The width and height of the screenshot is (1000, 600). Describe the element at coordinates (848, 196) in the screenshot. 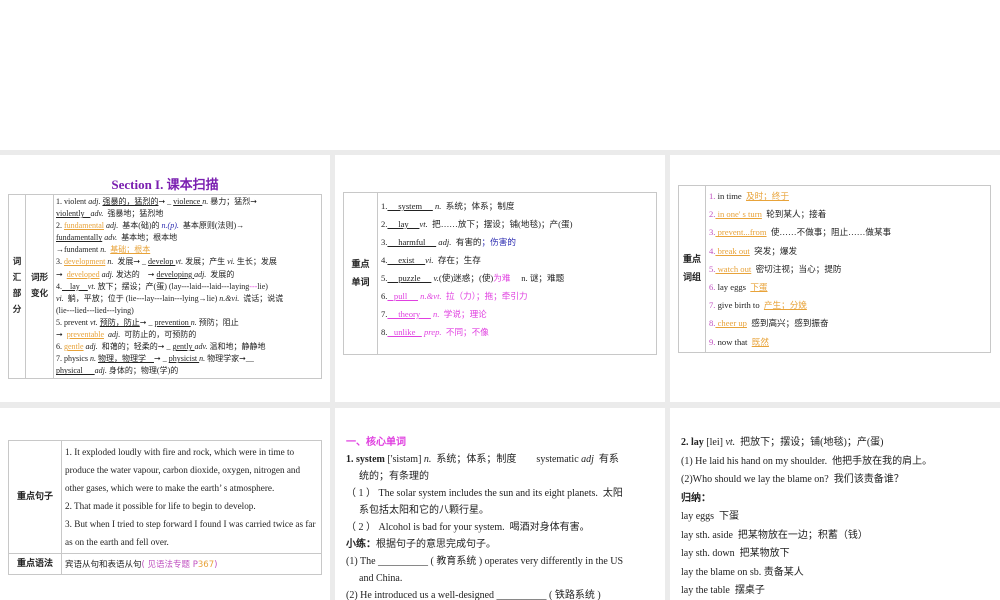

I see `text-line: 1. in time 及时；终于` at that location.